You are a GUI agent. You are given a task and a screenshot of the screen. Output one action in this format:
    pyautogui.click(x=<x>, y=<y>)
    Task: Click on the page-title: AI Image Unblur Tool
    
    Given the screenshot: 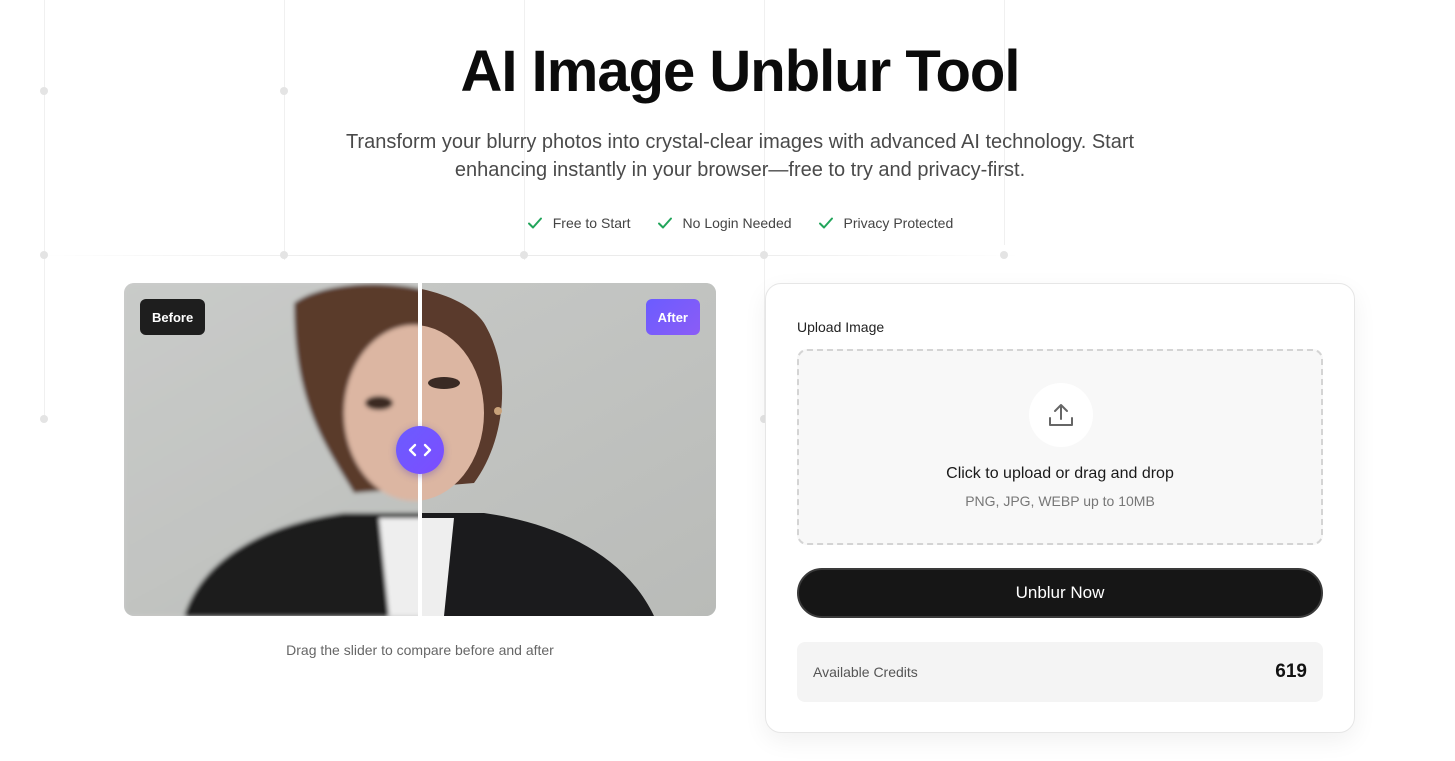 What is the action you would take?
    pyautogui.click(x=740, y=71)
    